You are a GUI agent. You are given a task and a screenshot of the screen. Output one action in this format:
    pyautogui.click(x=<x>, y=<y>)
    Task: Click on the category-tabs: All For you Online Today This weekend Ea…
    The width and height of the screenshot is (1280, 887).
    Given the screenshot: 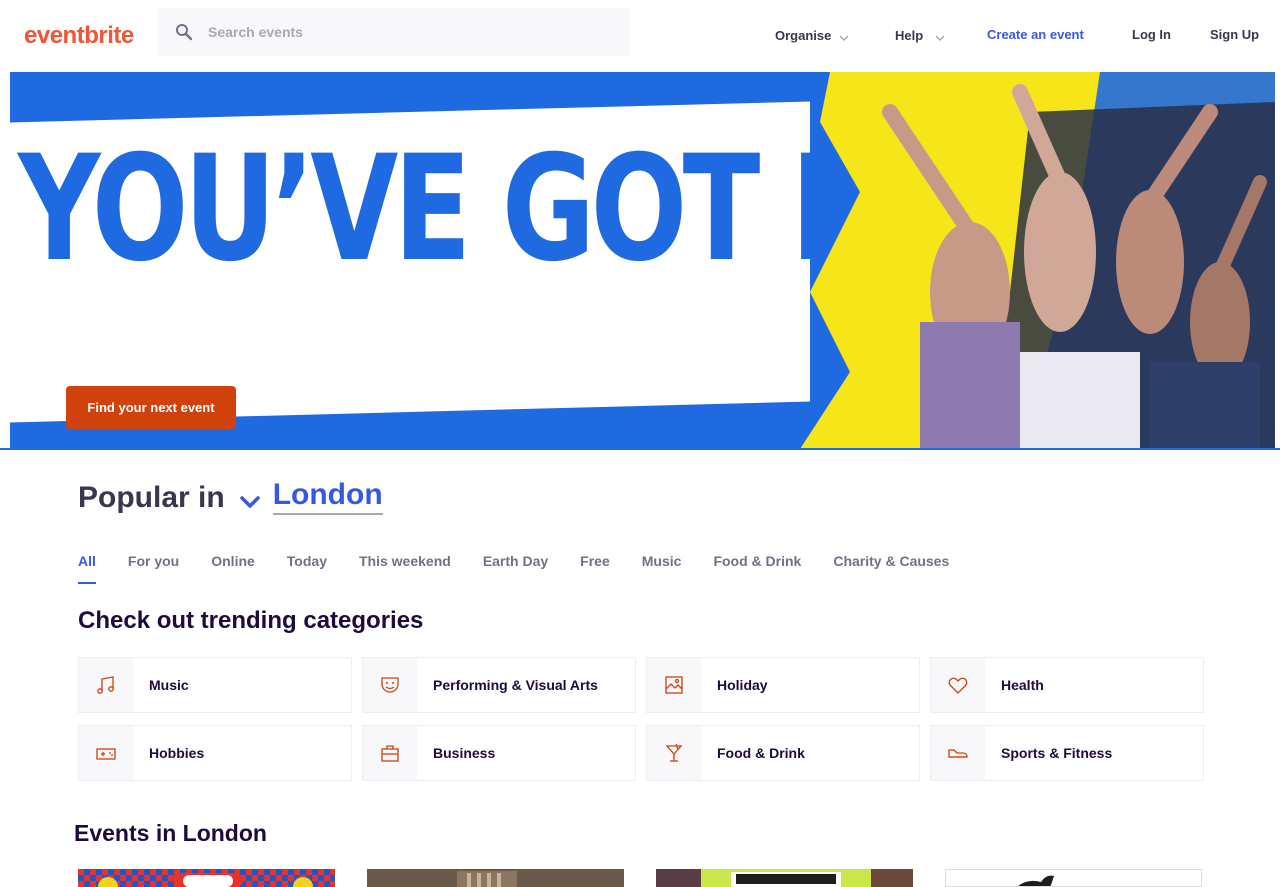 What is the action you would take?
    pyautogui.click(x=529, y=569)
    